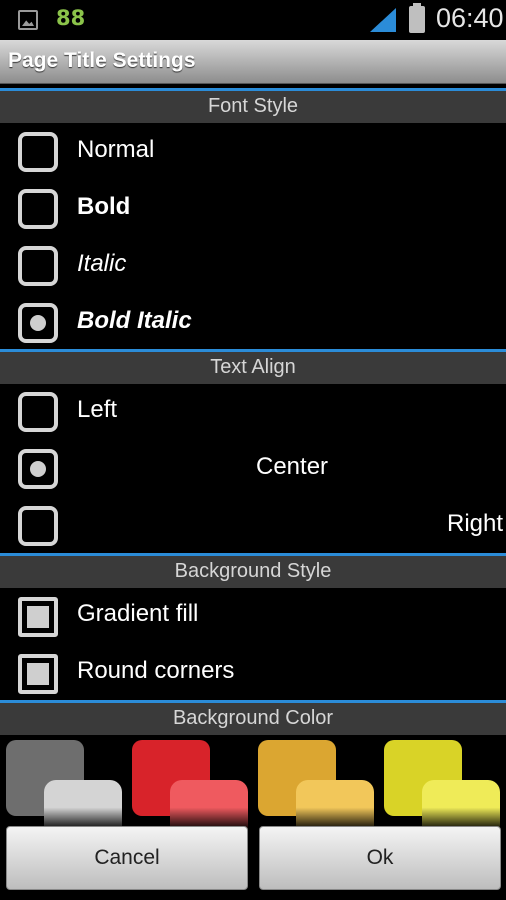 The width and height of the screenshot is (506, 900). What do you see at coordinates (253, 209) in the screenshot?
I see `option-font-bold: Bold` at bounding box center [253, 209].